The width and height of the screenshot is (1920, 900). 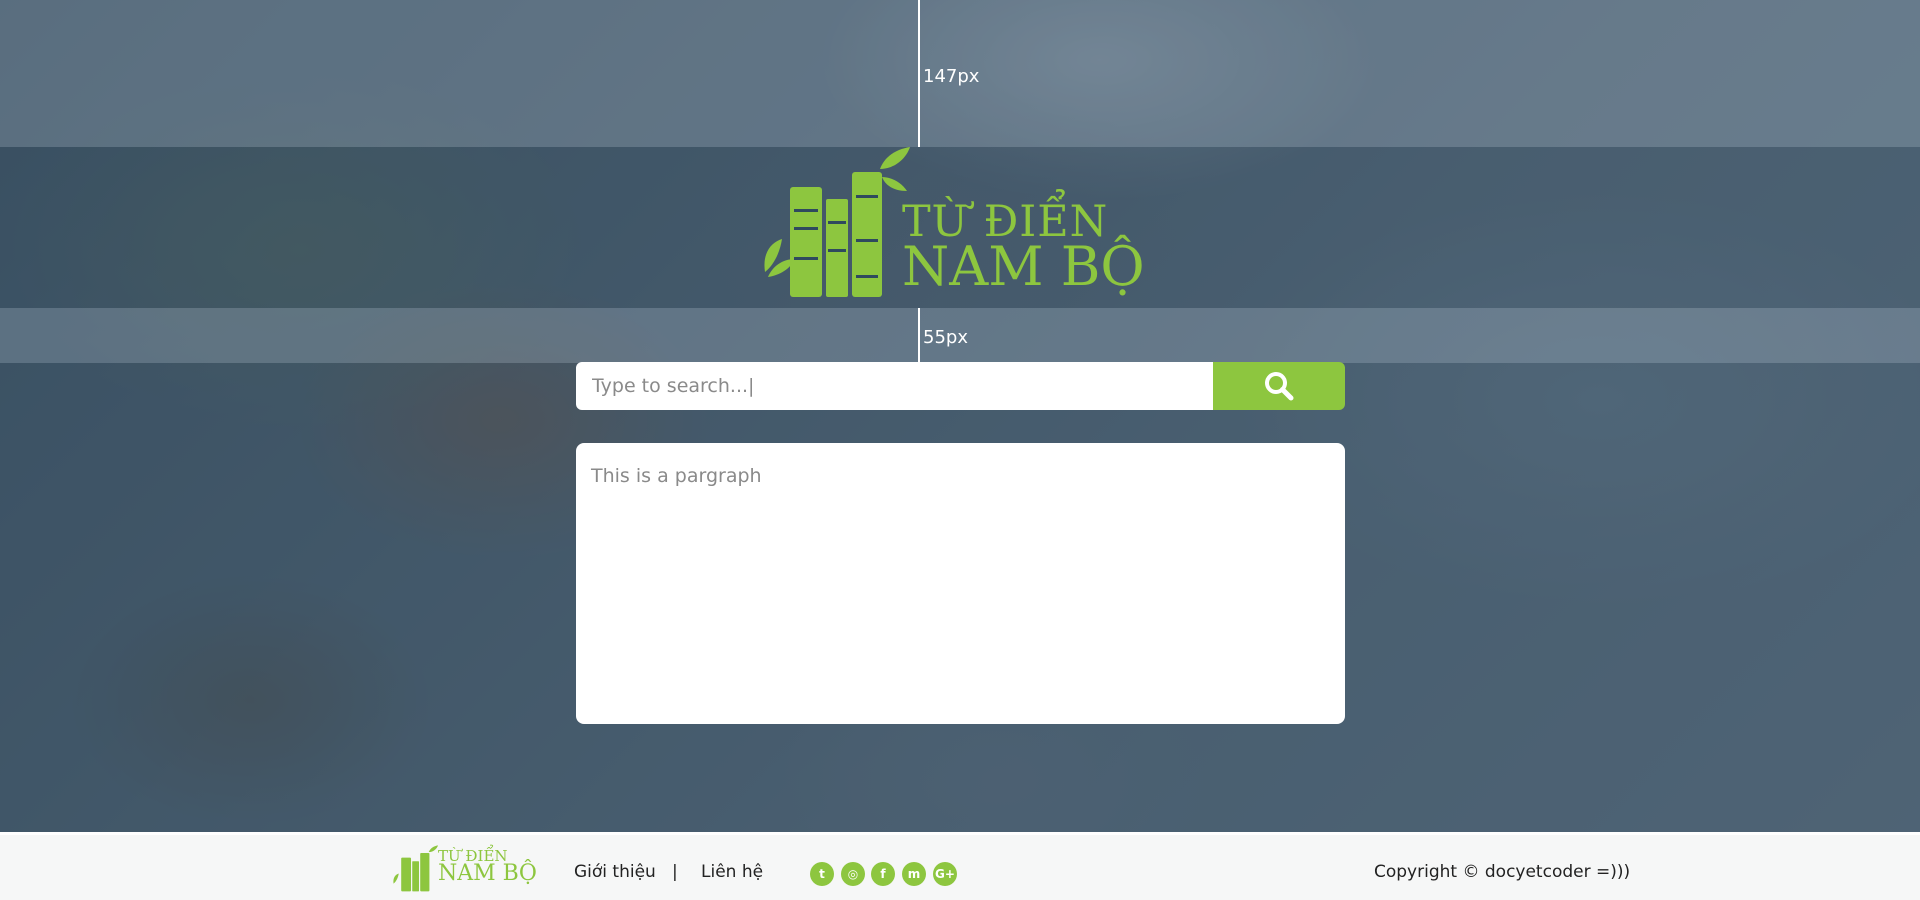 I want to click on footer-logo: TỪ ĐIỂN NAM BỘ, so click(x=464, y=870).